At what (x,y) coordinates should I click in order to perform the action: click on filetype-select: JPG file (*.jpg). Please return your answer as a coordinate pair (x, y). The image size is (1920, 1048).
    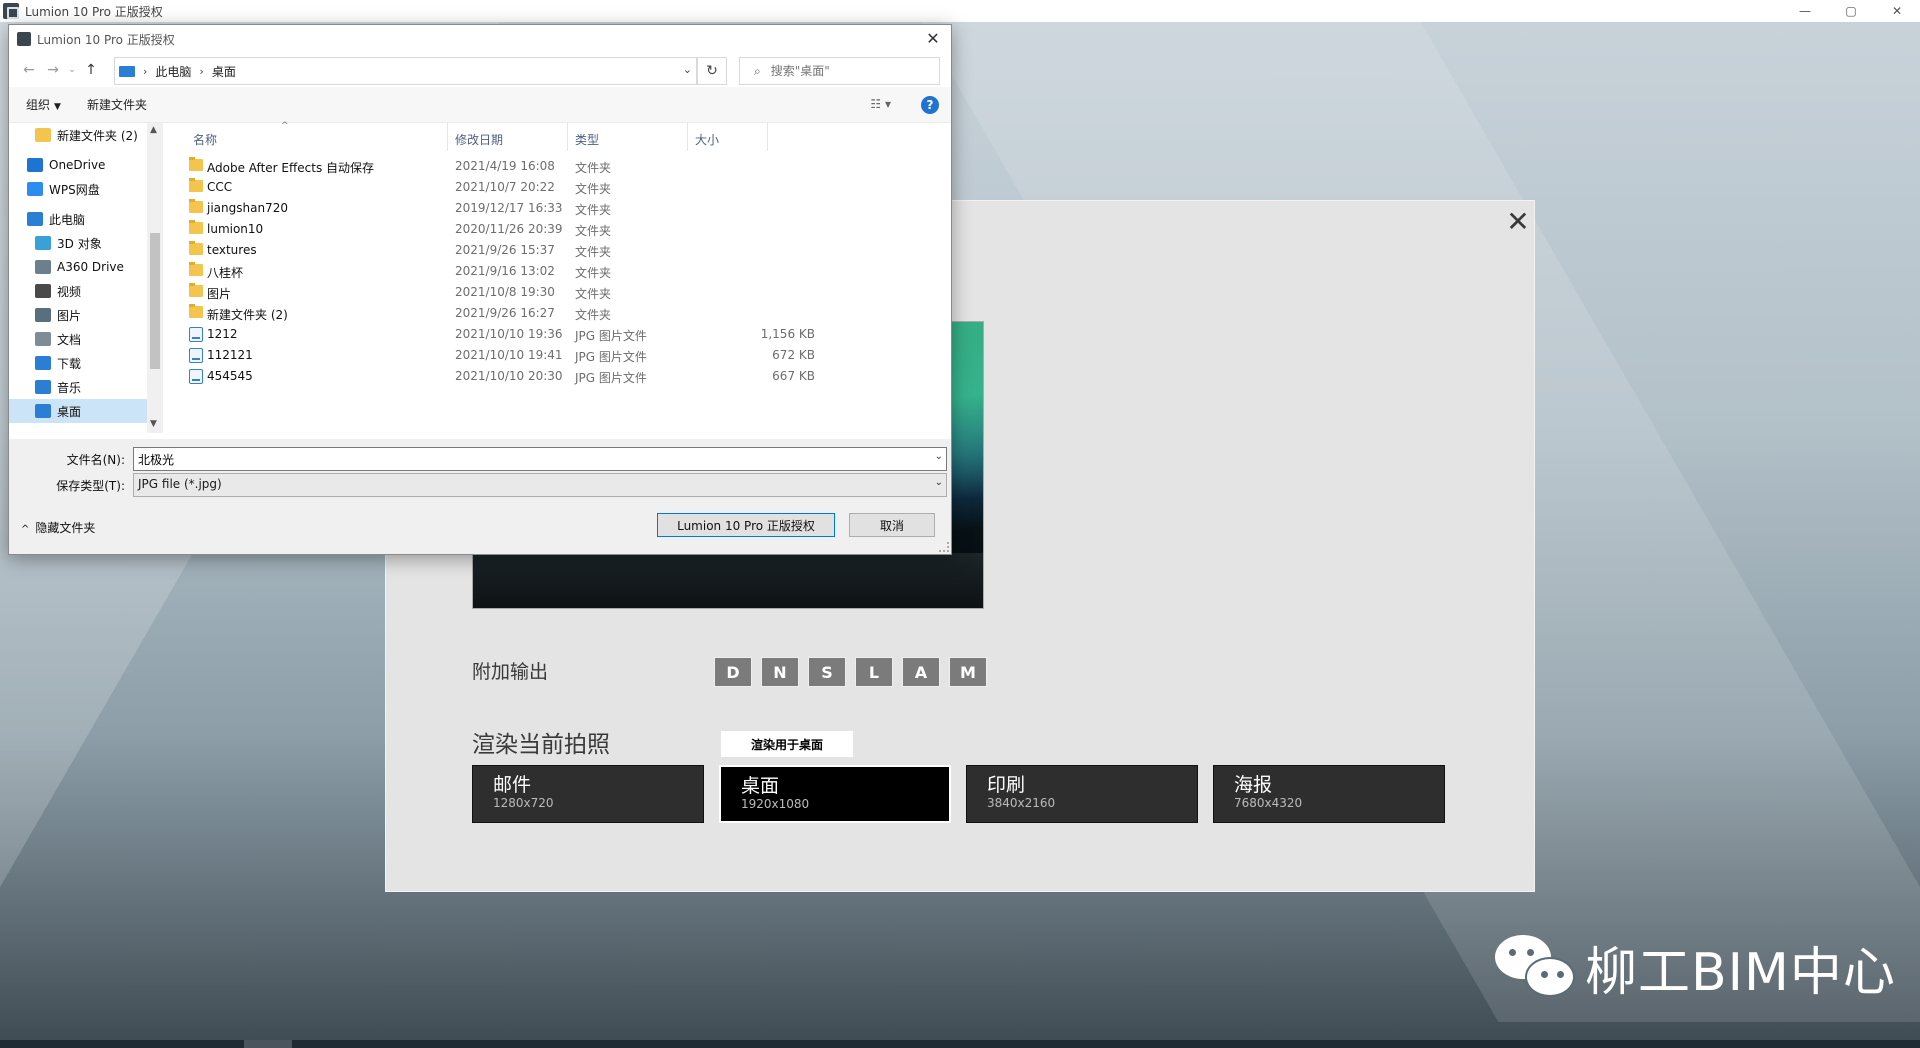
    Looking at the image, I should click on (540, 485).